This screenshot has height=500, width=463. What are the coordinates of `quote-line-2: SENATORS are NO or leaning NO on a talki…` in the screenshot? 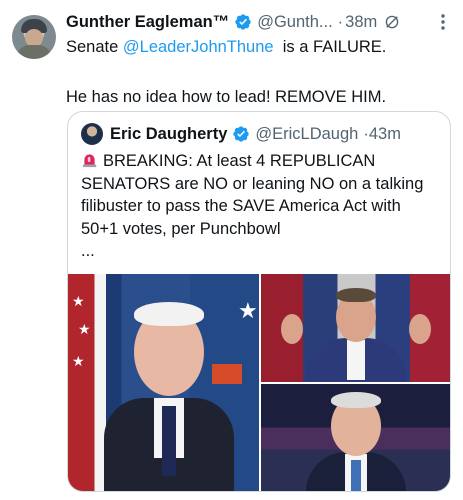 It's located at (252, 183).